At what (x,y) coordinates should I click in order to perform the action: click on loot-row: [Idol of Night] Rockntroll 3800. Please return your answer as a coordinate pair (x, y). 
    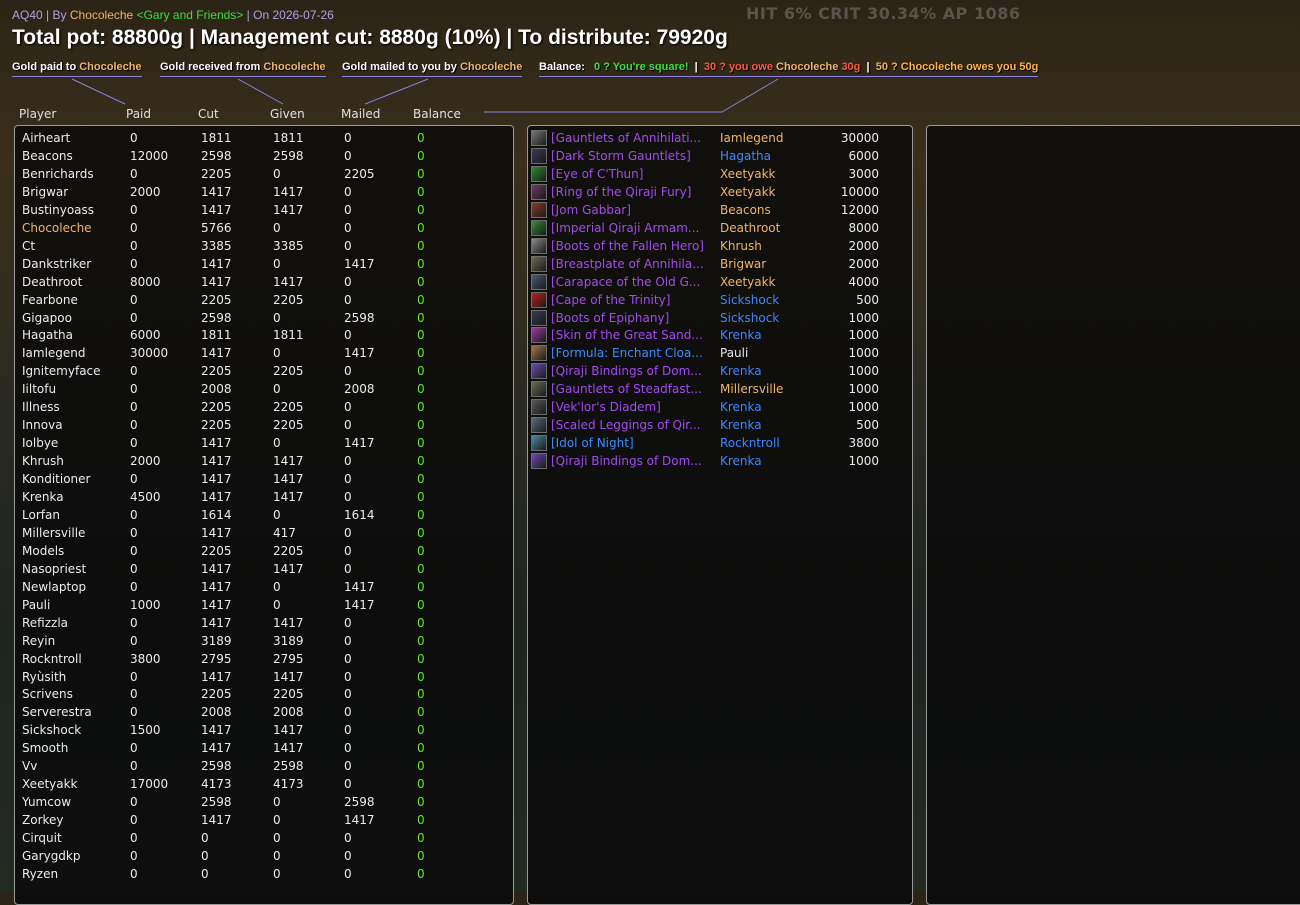
    Looking at the image, I should click on (721, 443).